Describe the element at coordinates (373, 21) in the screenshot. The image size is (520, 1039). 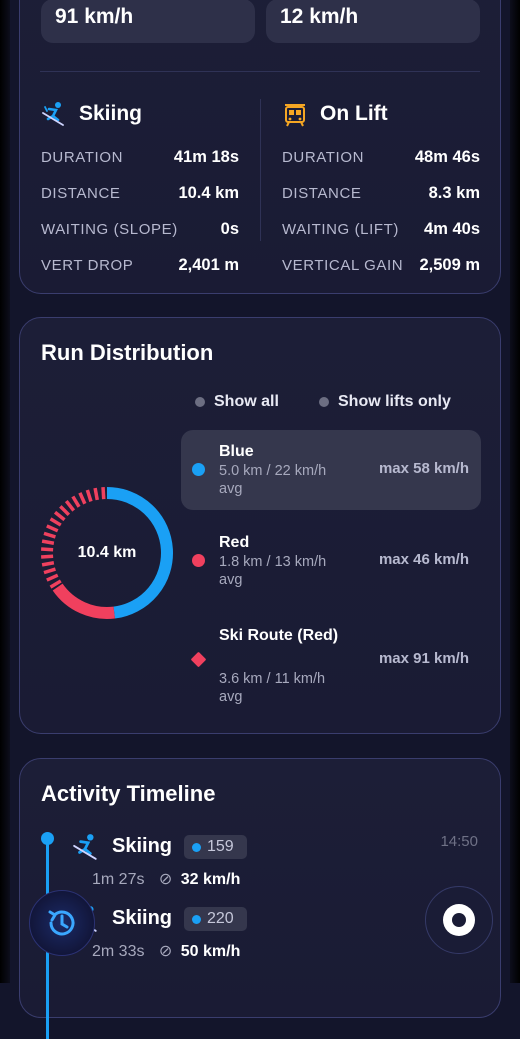
I see `lift-speed-box: 12 km/h` at that location.